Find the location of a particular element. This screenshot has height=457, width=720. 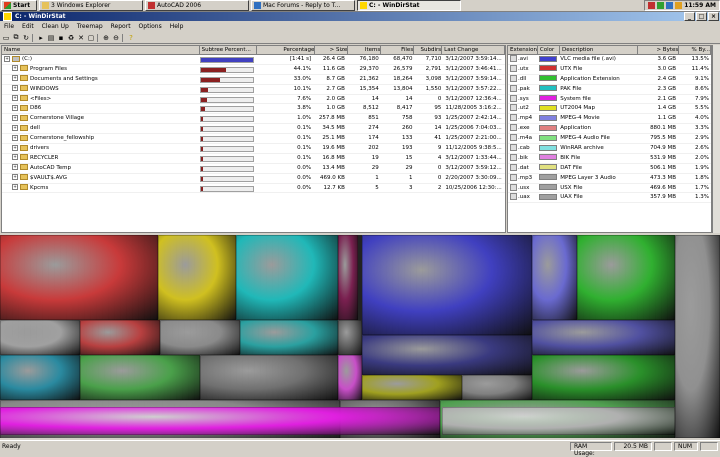

window-titlebar: C: - WinDirStat _ □ × is located at coordinates (360, 16).